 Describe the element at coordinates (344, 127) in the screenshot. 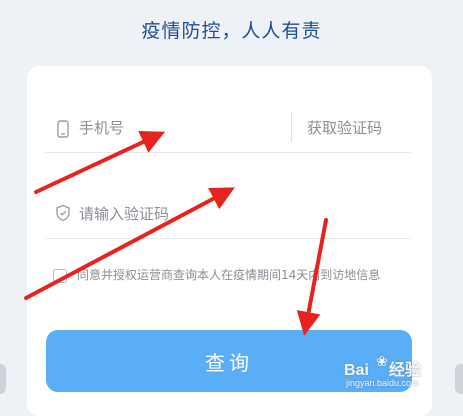

I see `get-verification-code-button: 获取验证码` at that location.